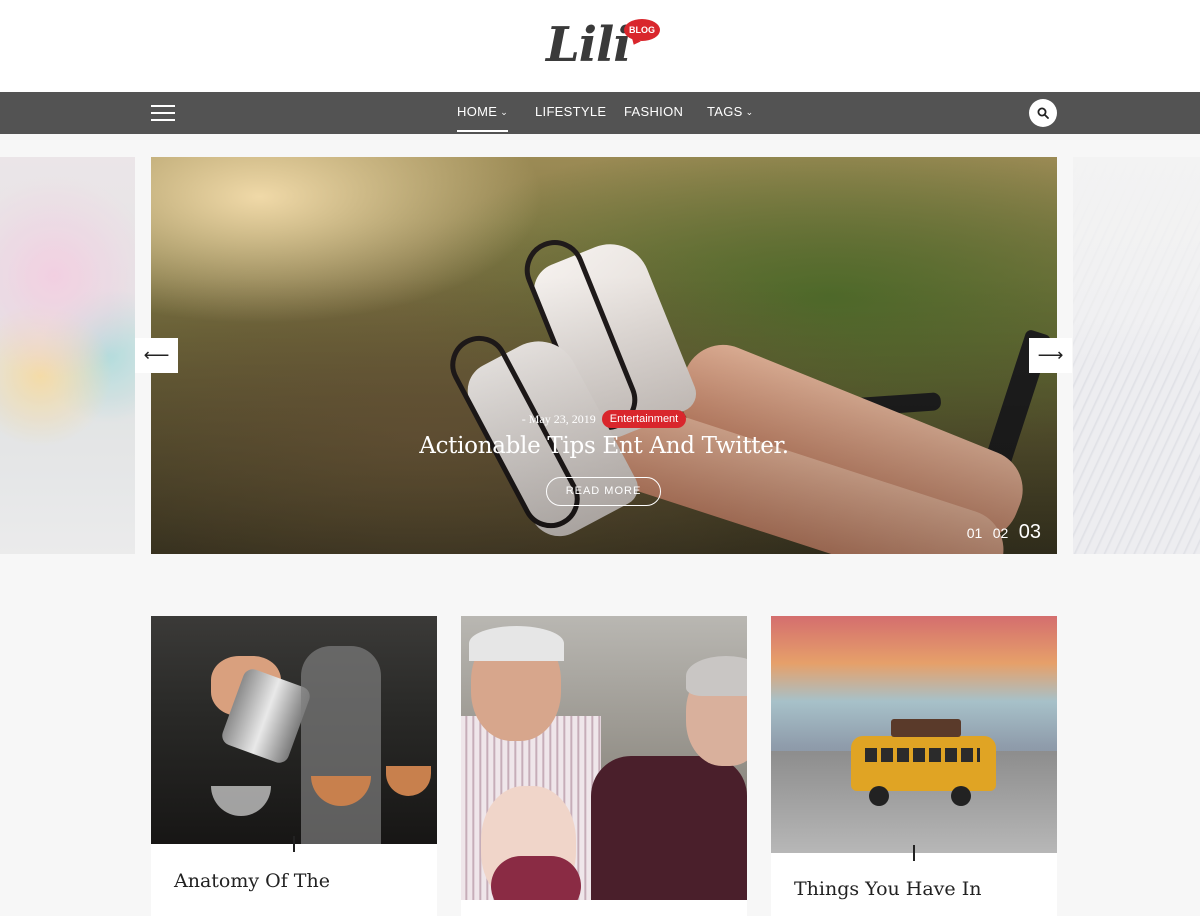 The height and width of the screenshot is (916, 1200). I want to click on main-navbar: HOME ⌄ LIFESTYLE FASHION TAGS ⌄, so click(600, 113).